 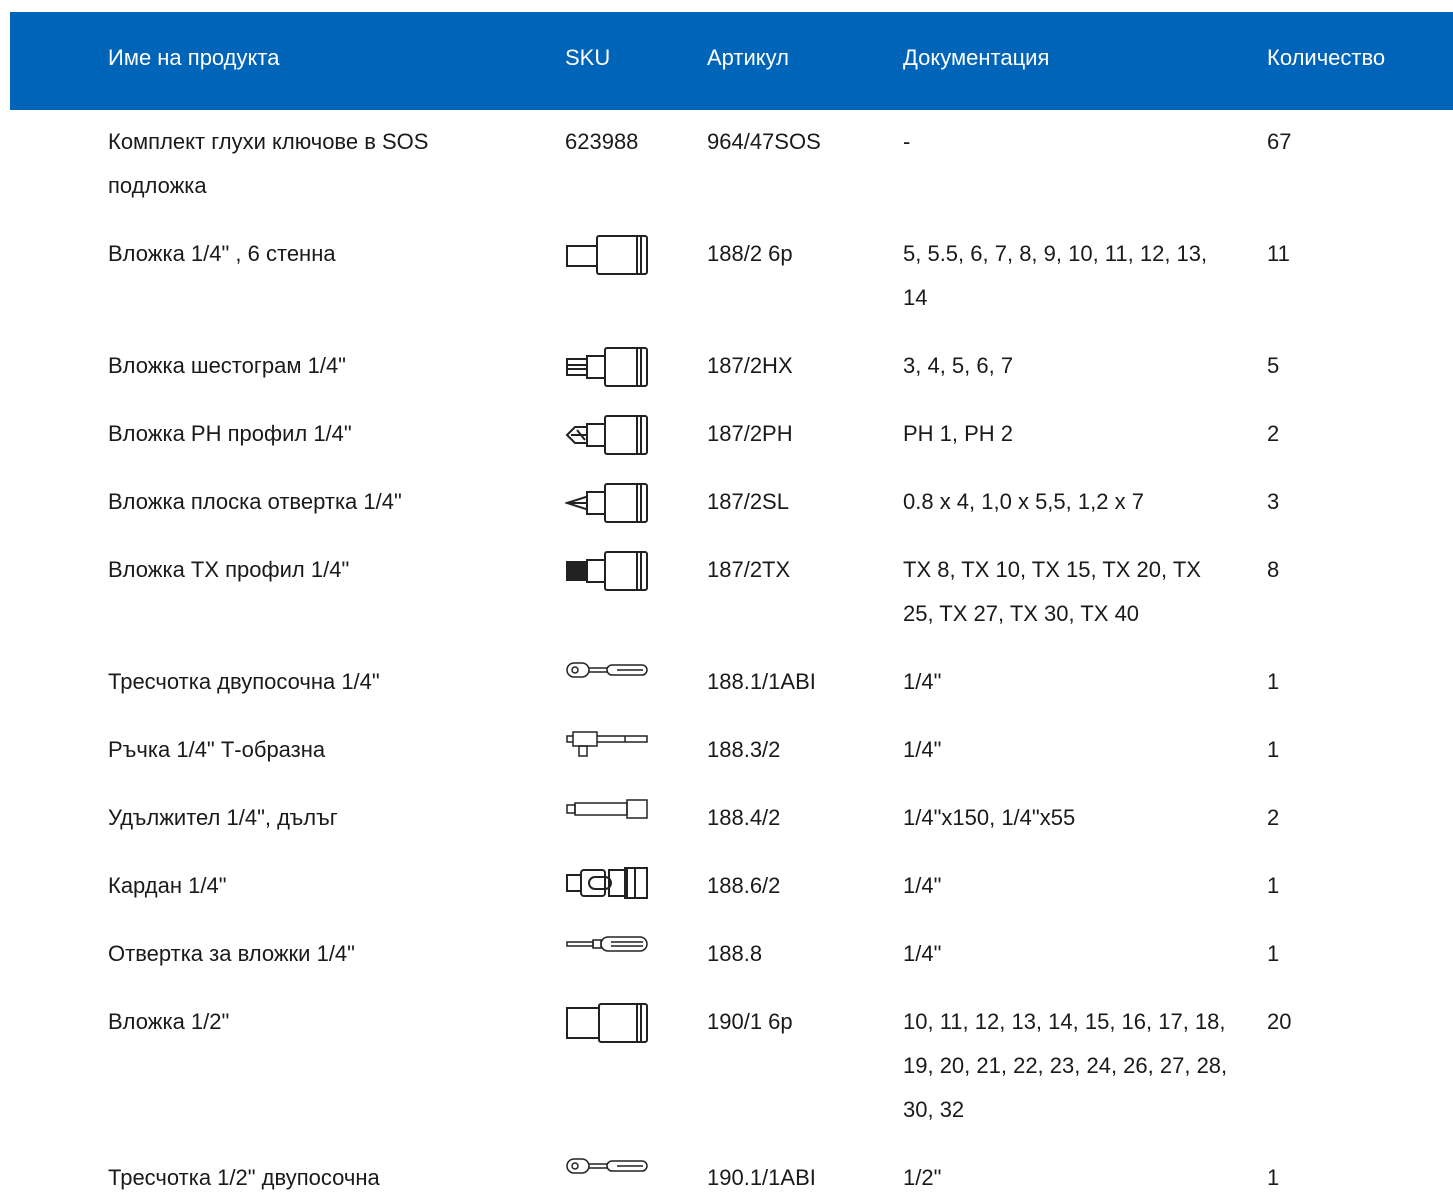 I want to click on documentation-value: 5, 5.5, 6, 7, 8, 9, 10, 11, 12, 13, 14, so click(x=1055, y=275).